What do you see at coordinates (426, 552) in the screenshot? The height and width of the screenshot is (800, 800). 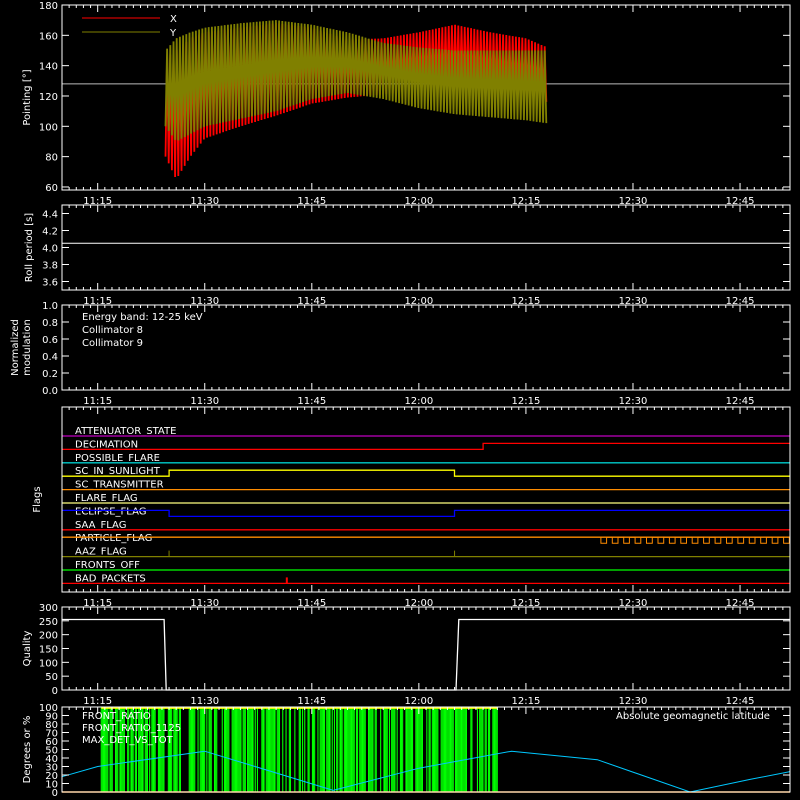 I see `flag-aaz-flag: AAZ_FLAG` at bounding box center [426, 552].